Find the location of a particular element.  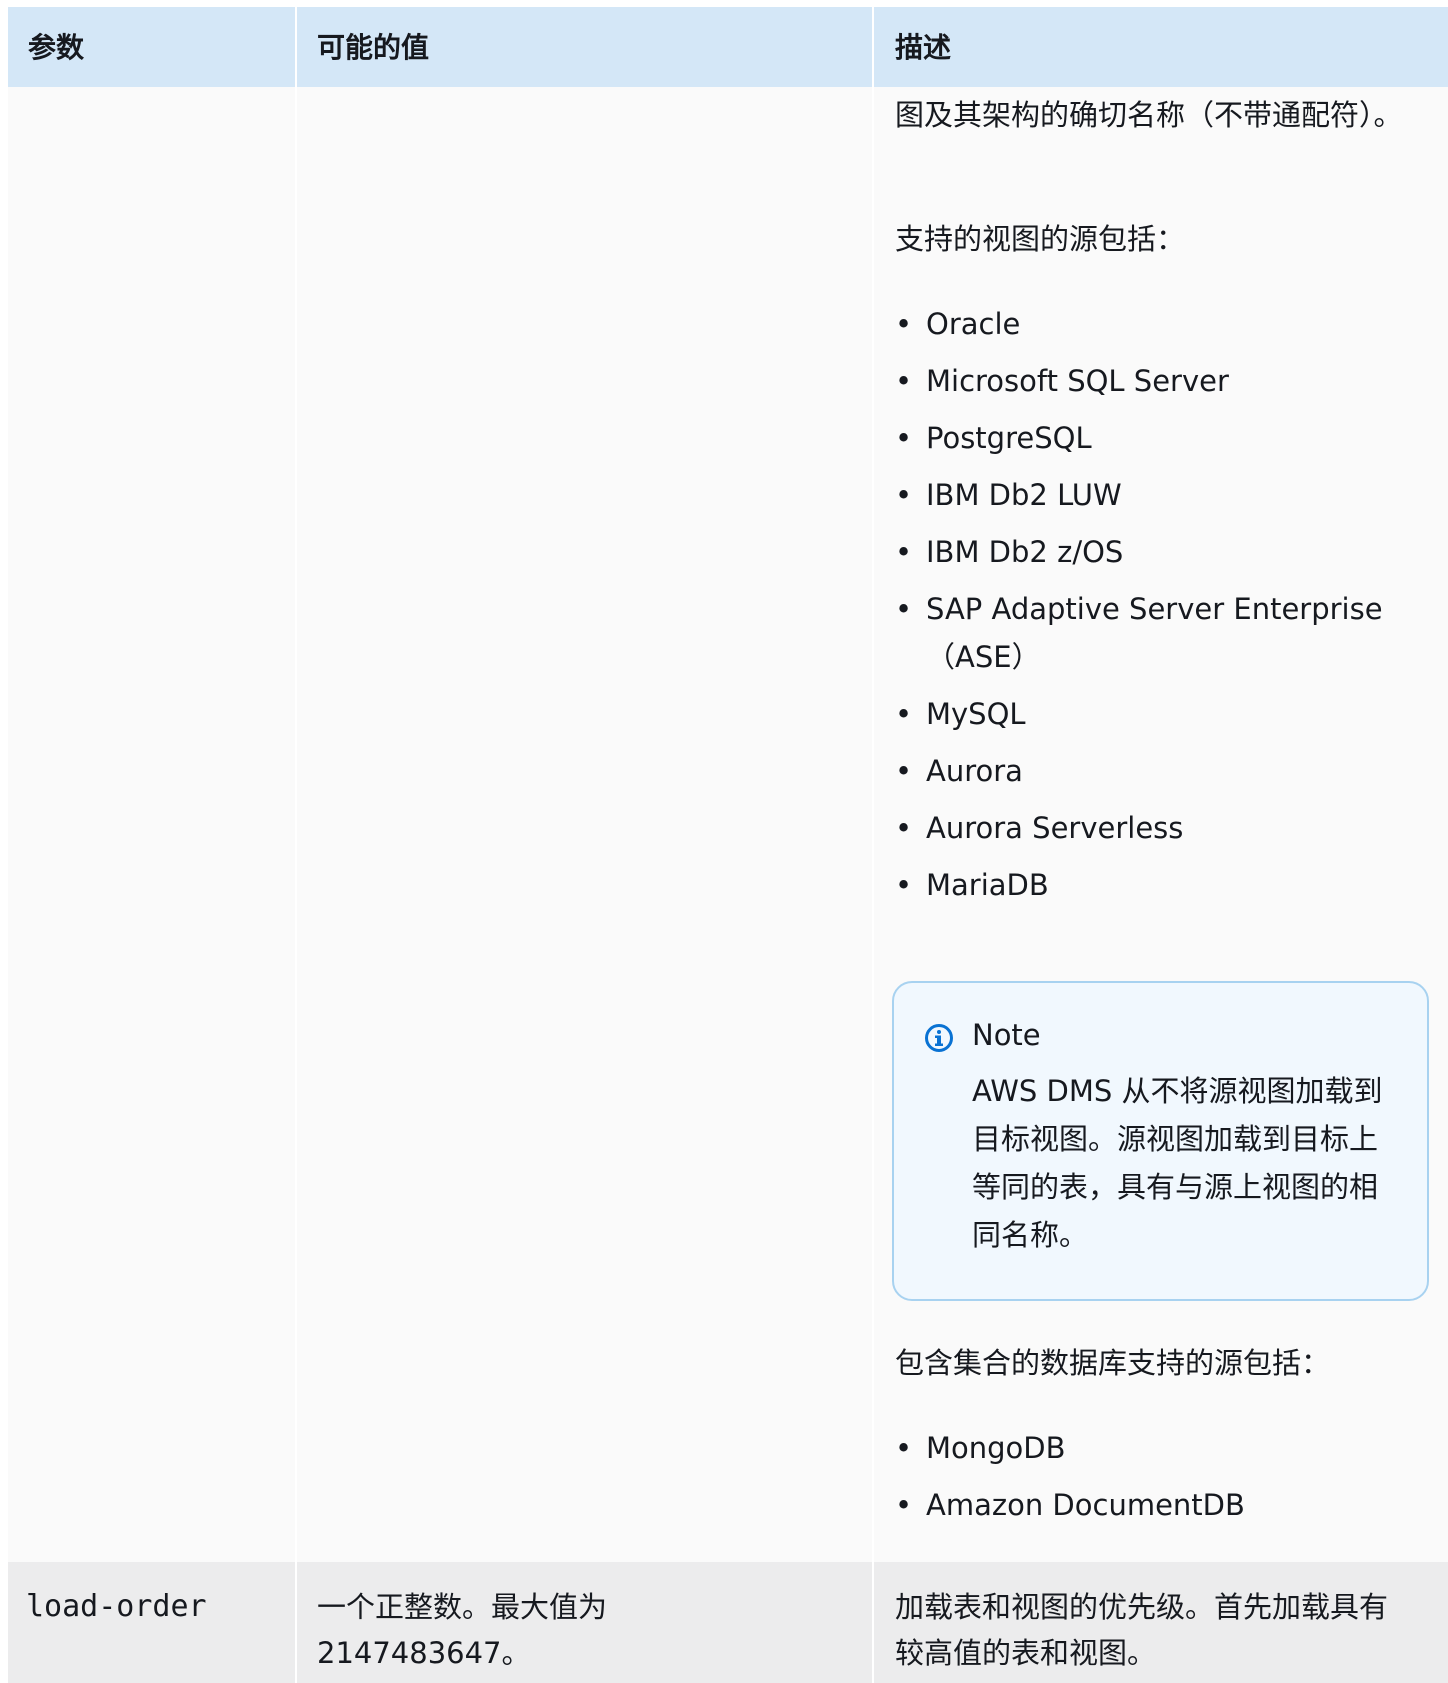

list-item-label: MySQL is located at coordinates (976, 714).